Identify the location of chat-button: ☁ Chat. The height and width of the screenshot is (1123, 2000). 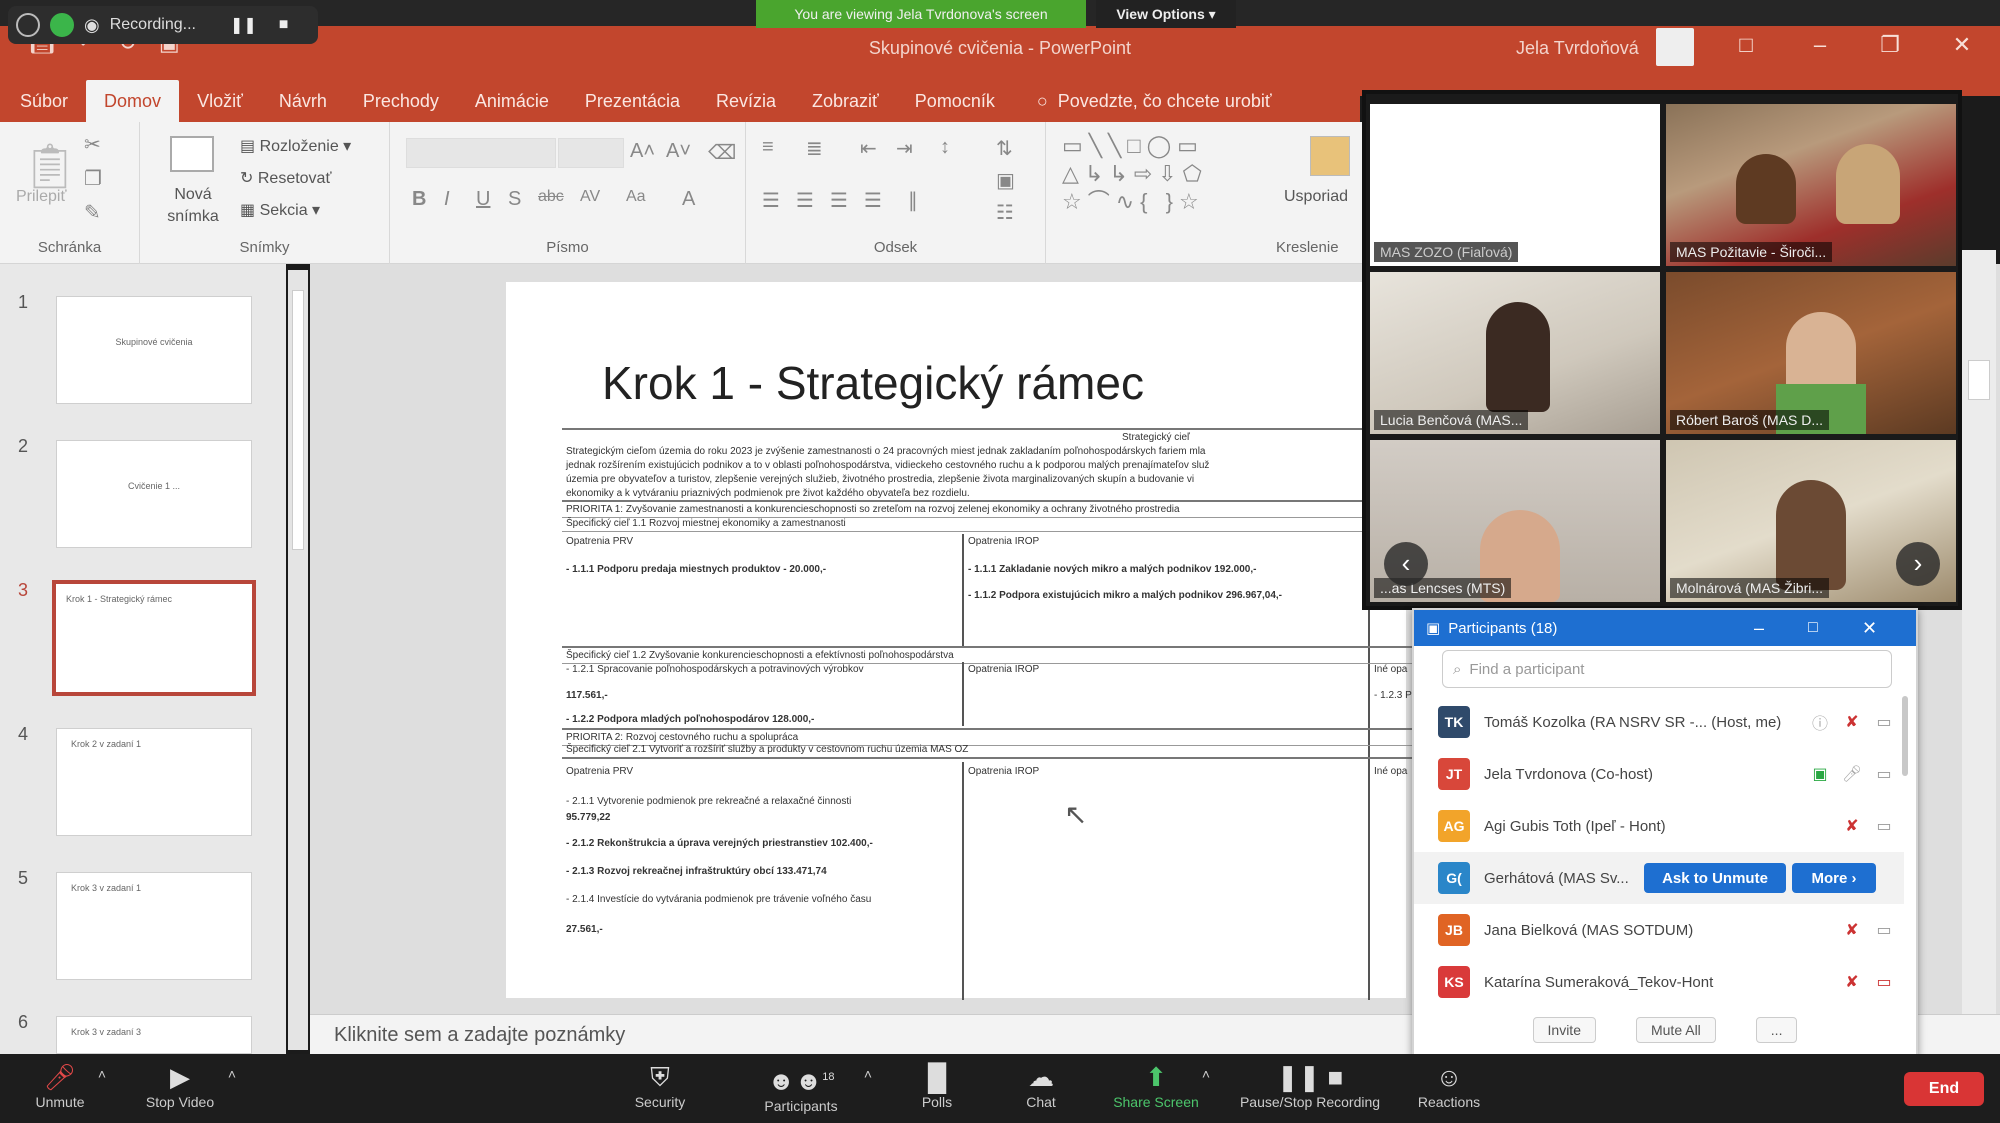
(1041, 1090).